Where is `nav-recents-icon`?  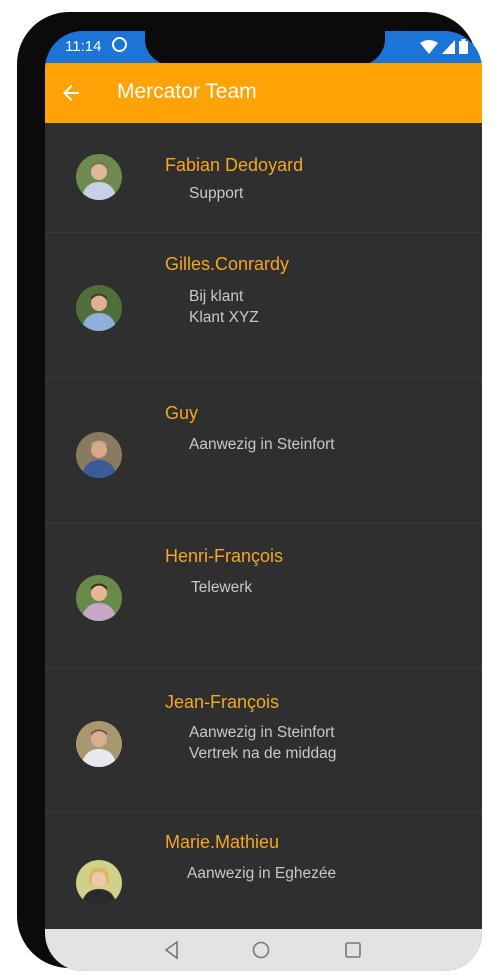
nav-recents-icon is located at coordinates (353, 950).